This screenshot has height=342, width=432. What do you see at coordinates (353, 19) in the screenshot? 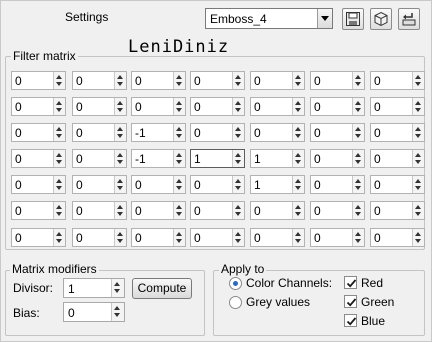
I see `save-button` at bounding box center [353, 19].